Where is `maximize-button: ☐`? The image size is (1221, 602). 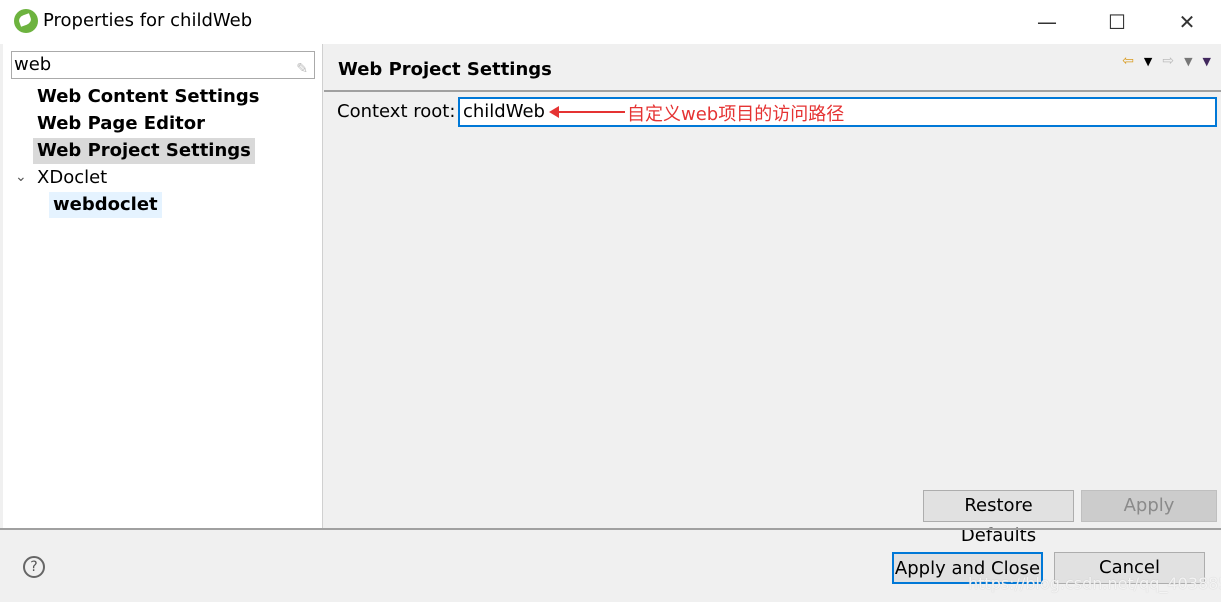
maximize-button: ☐ is located at coordinates (1117, 22).